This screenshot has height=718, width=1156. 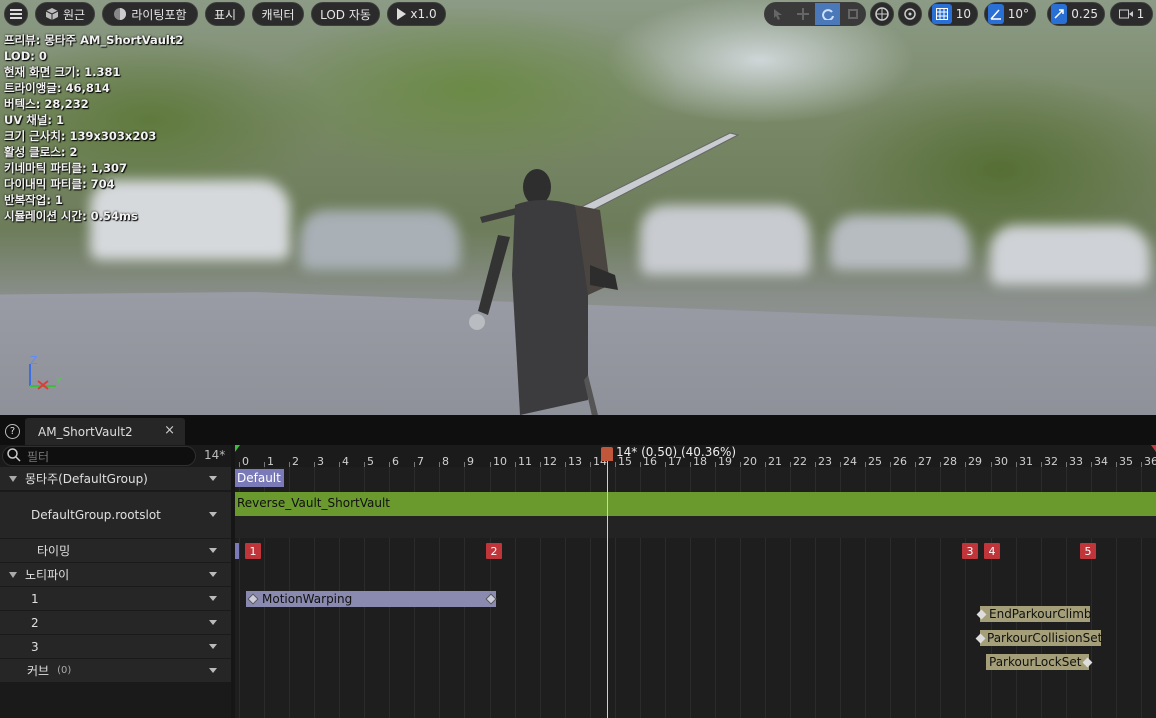 I want to click on frame-label: 24, so click(x=850, y=461).